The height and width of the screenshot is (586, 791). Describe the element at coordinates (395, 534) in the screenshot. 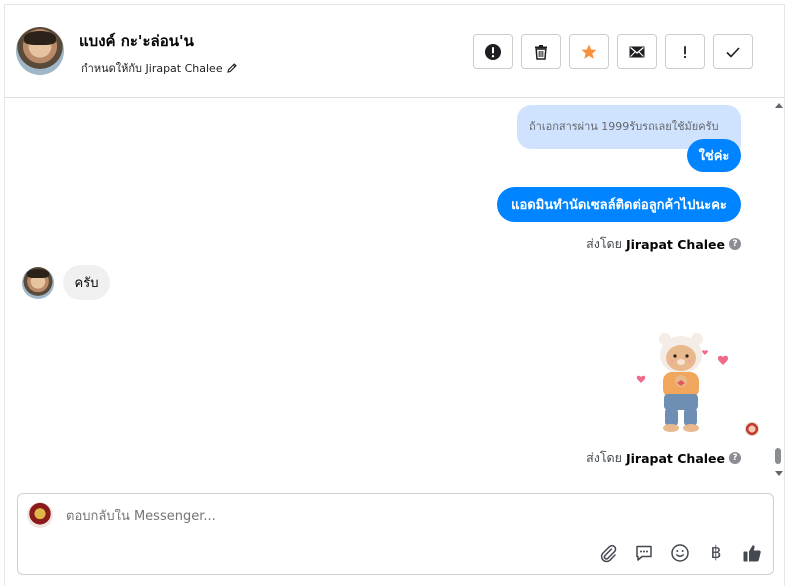

I see `reply-composer: ฿` at that location.